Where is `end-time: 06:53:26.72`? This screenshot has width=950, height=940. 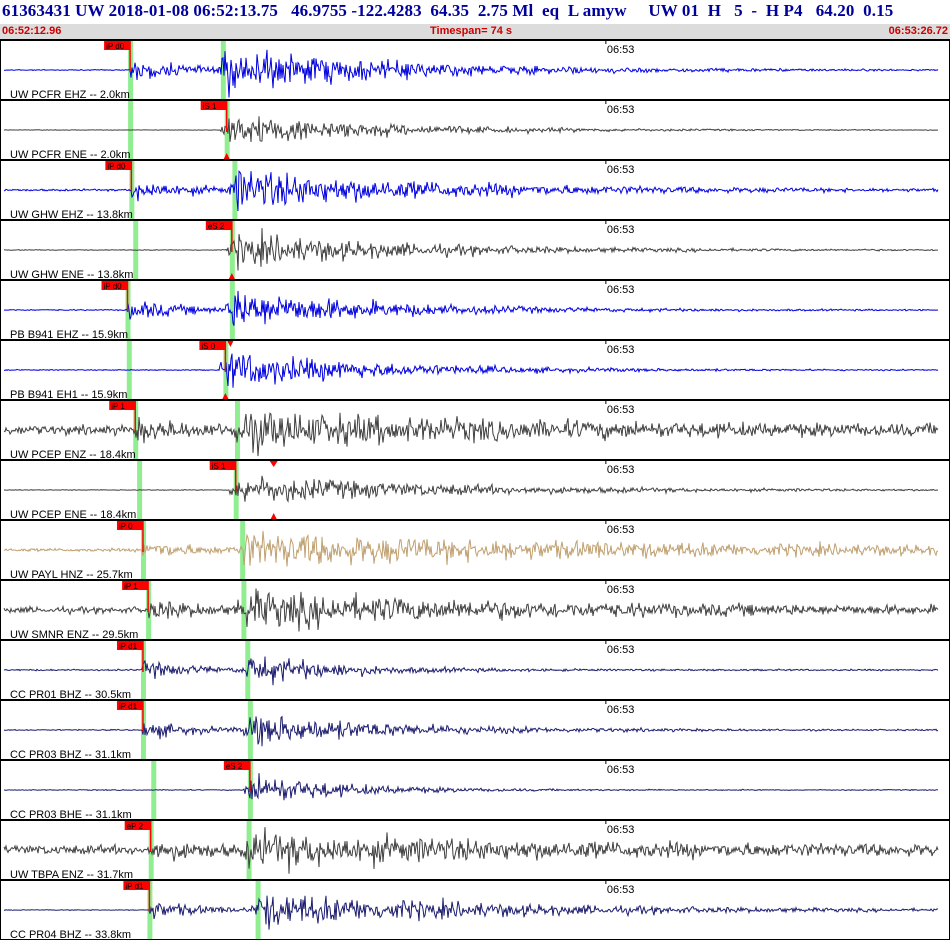
end-time: 06:53:26.72 is located at coordinates (918, 31).